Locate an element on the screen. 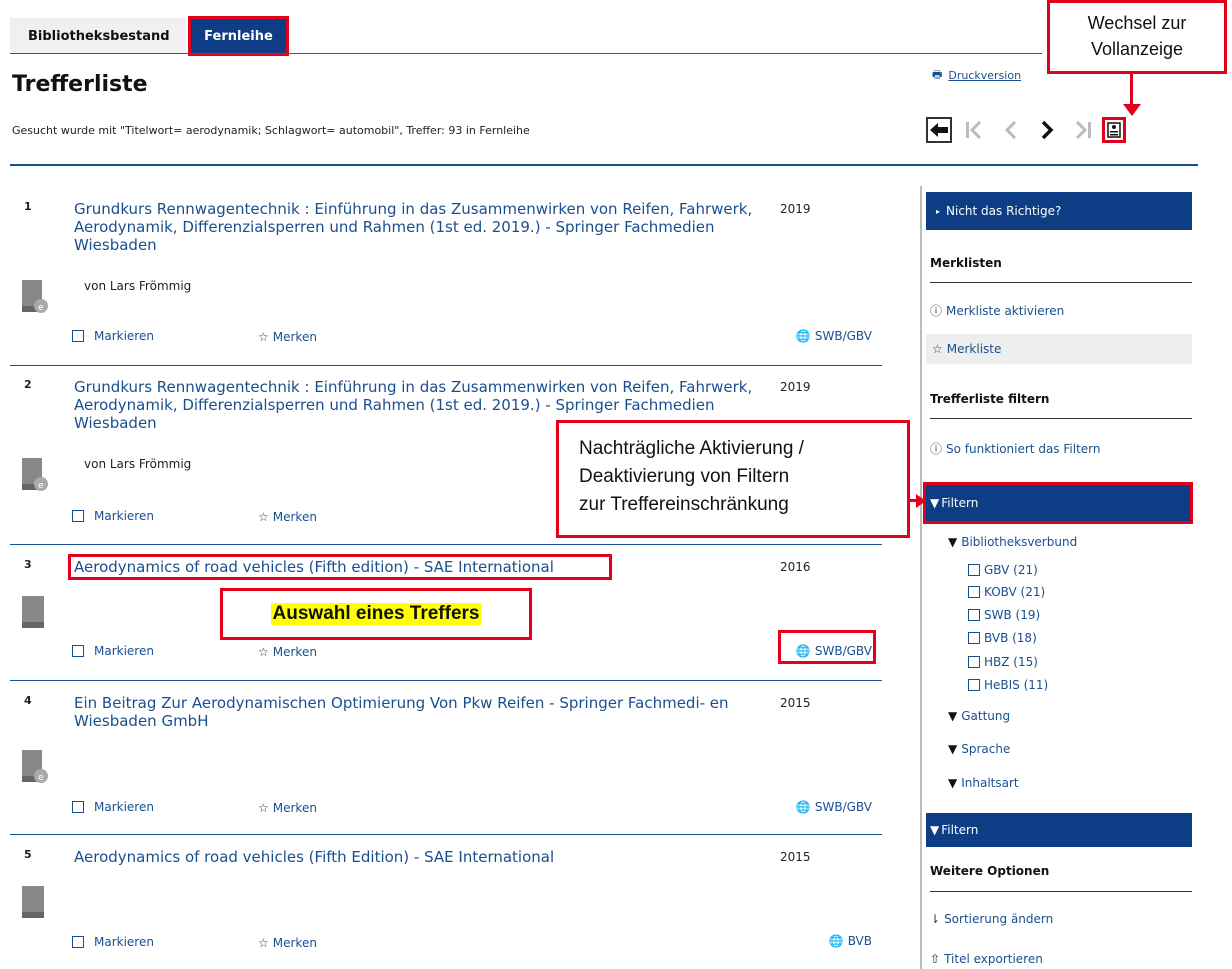  result-year: 2019 is located at coordinates (795, 209).